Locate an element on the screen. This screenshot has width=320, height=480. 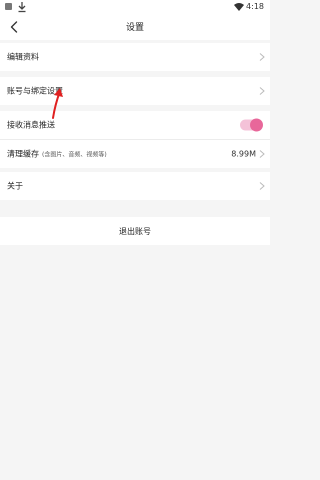
clear-cache-title: 清理缓存 is located at coordinates (23, 154).